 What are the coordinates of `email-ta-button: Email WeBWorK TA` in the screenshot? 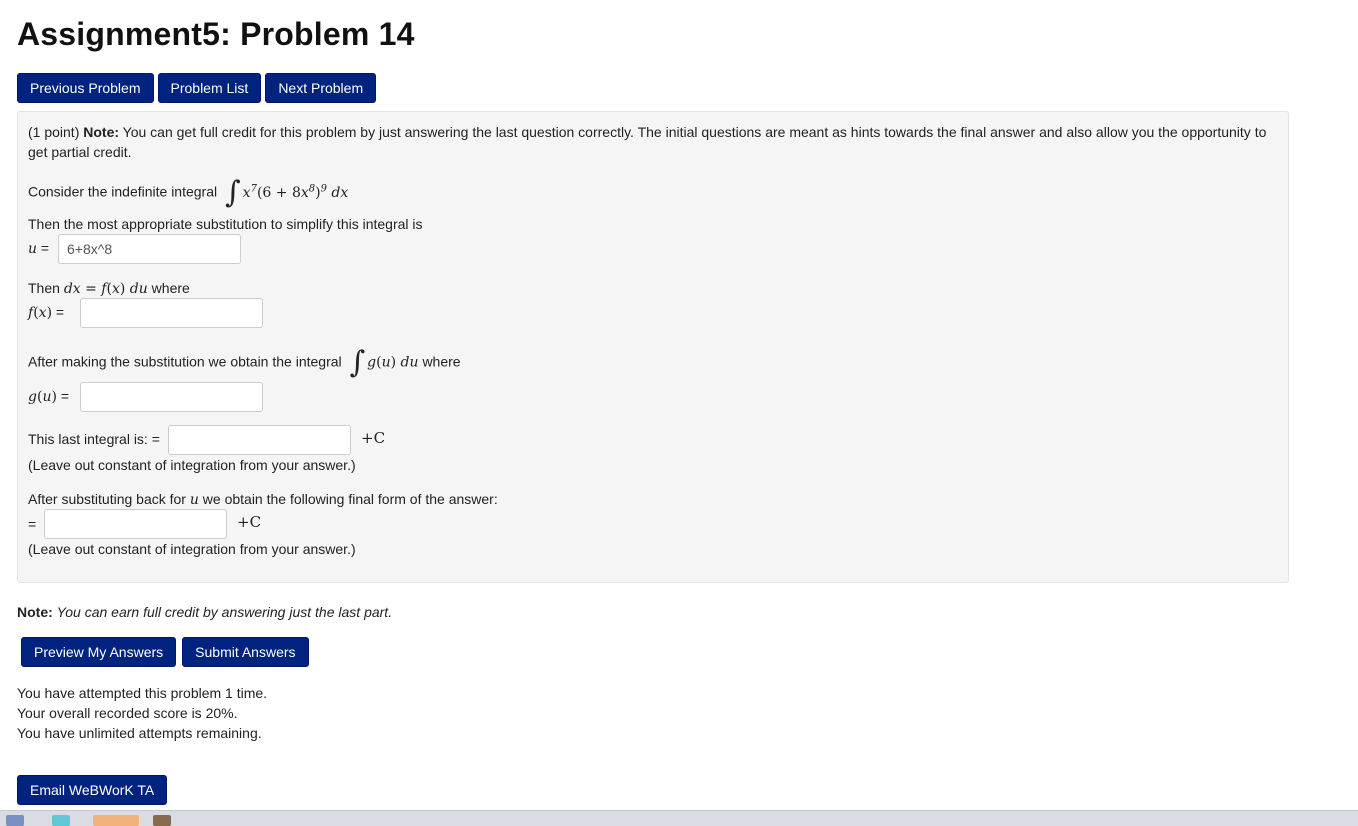 It's located at (92, 790).